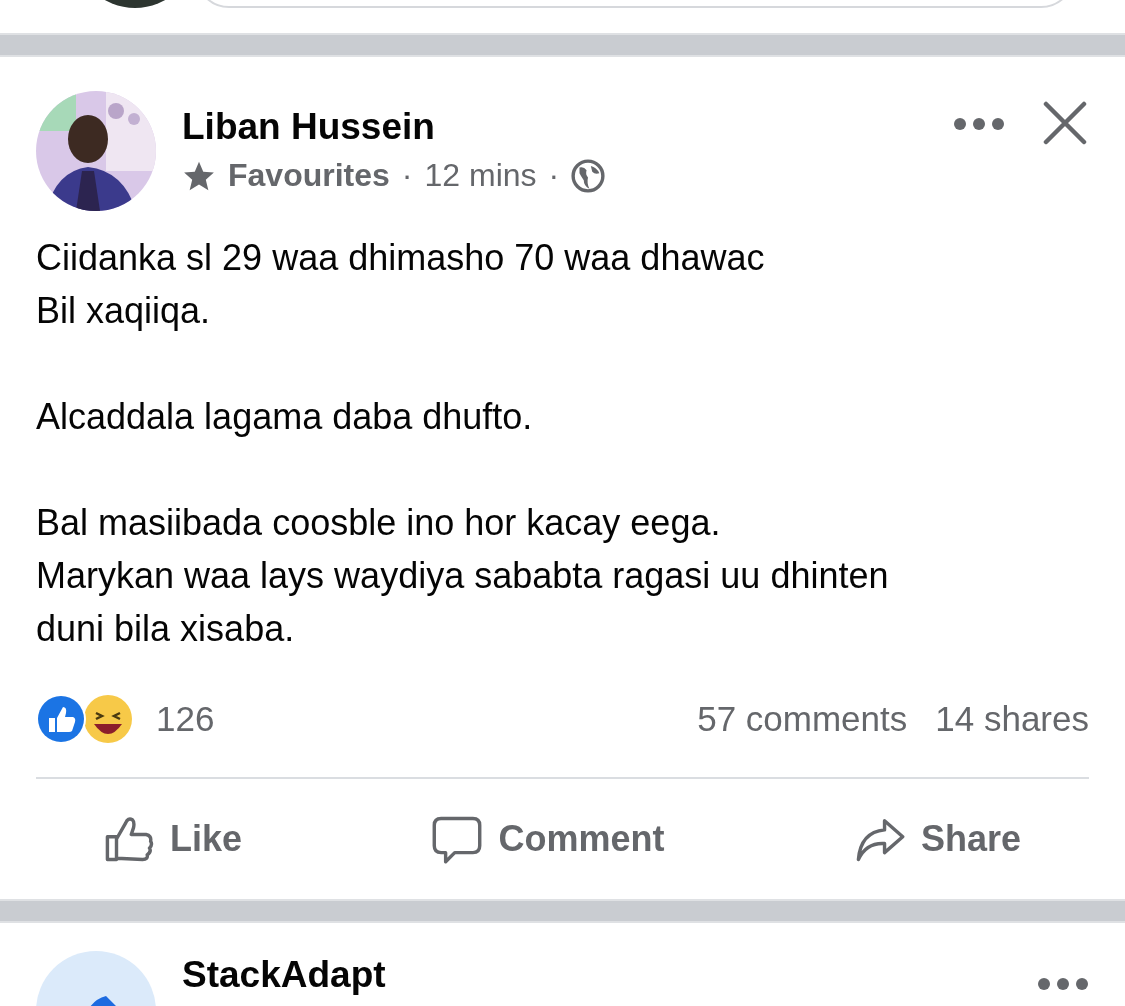 The image size is (1125, 1006). What do you see at coordinates (1012, 719) in the screenshot?
I see `share-count: 14 shares` at bounding box center [1012, 719].